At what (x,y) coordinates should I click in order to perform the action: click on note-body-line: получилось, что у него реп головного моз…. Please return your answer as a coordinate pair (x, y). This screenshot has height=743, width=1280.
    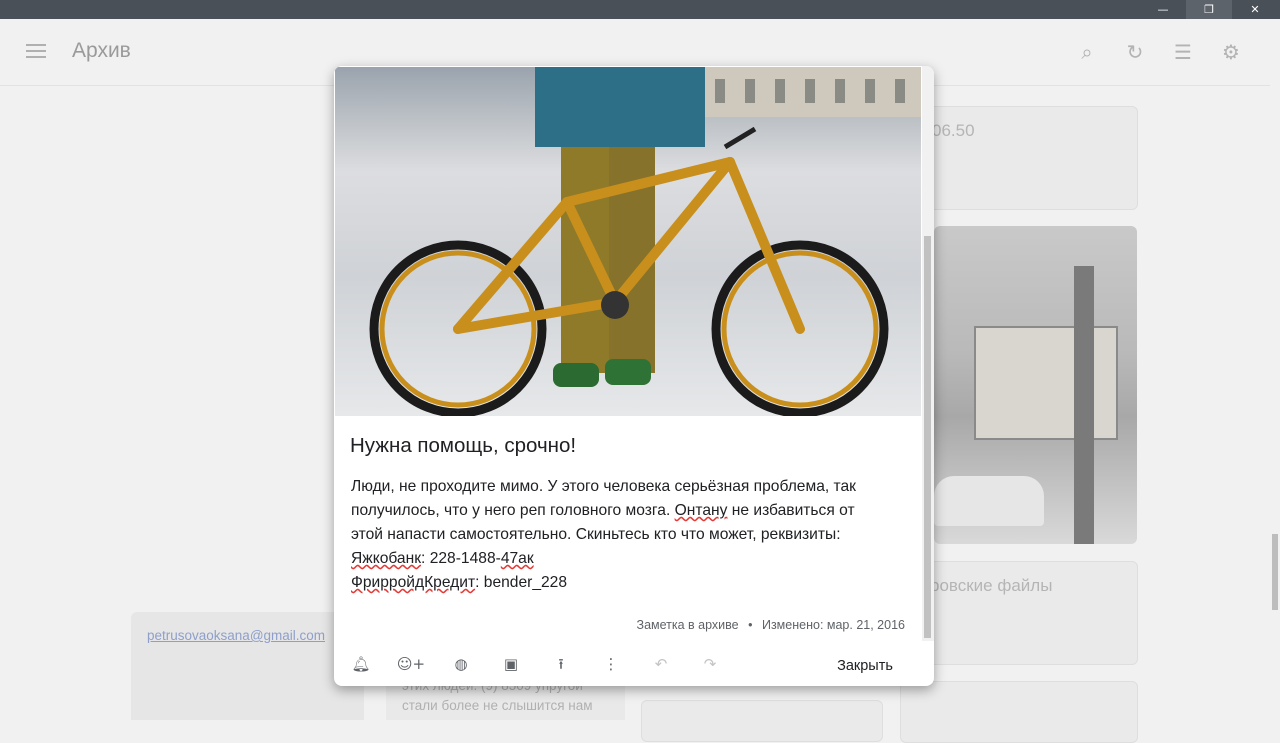
    Looking at the image, I should click on (626, 511).